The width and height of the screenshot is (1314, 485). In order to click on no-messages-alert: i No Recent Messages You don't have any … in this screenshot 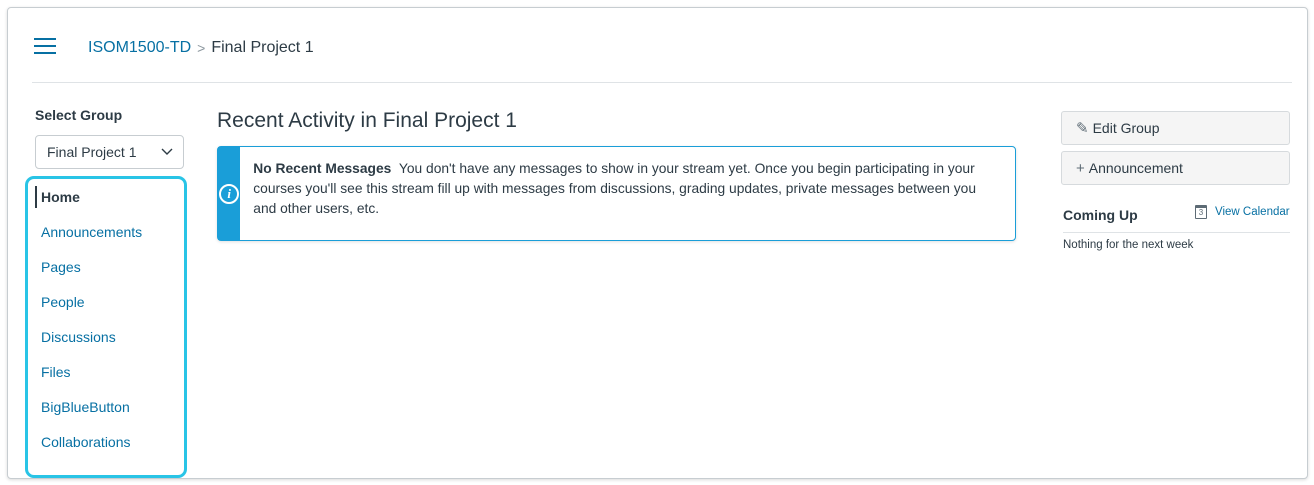, I will do `click(616, 193)`.